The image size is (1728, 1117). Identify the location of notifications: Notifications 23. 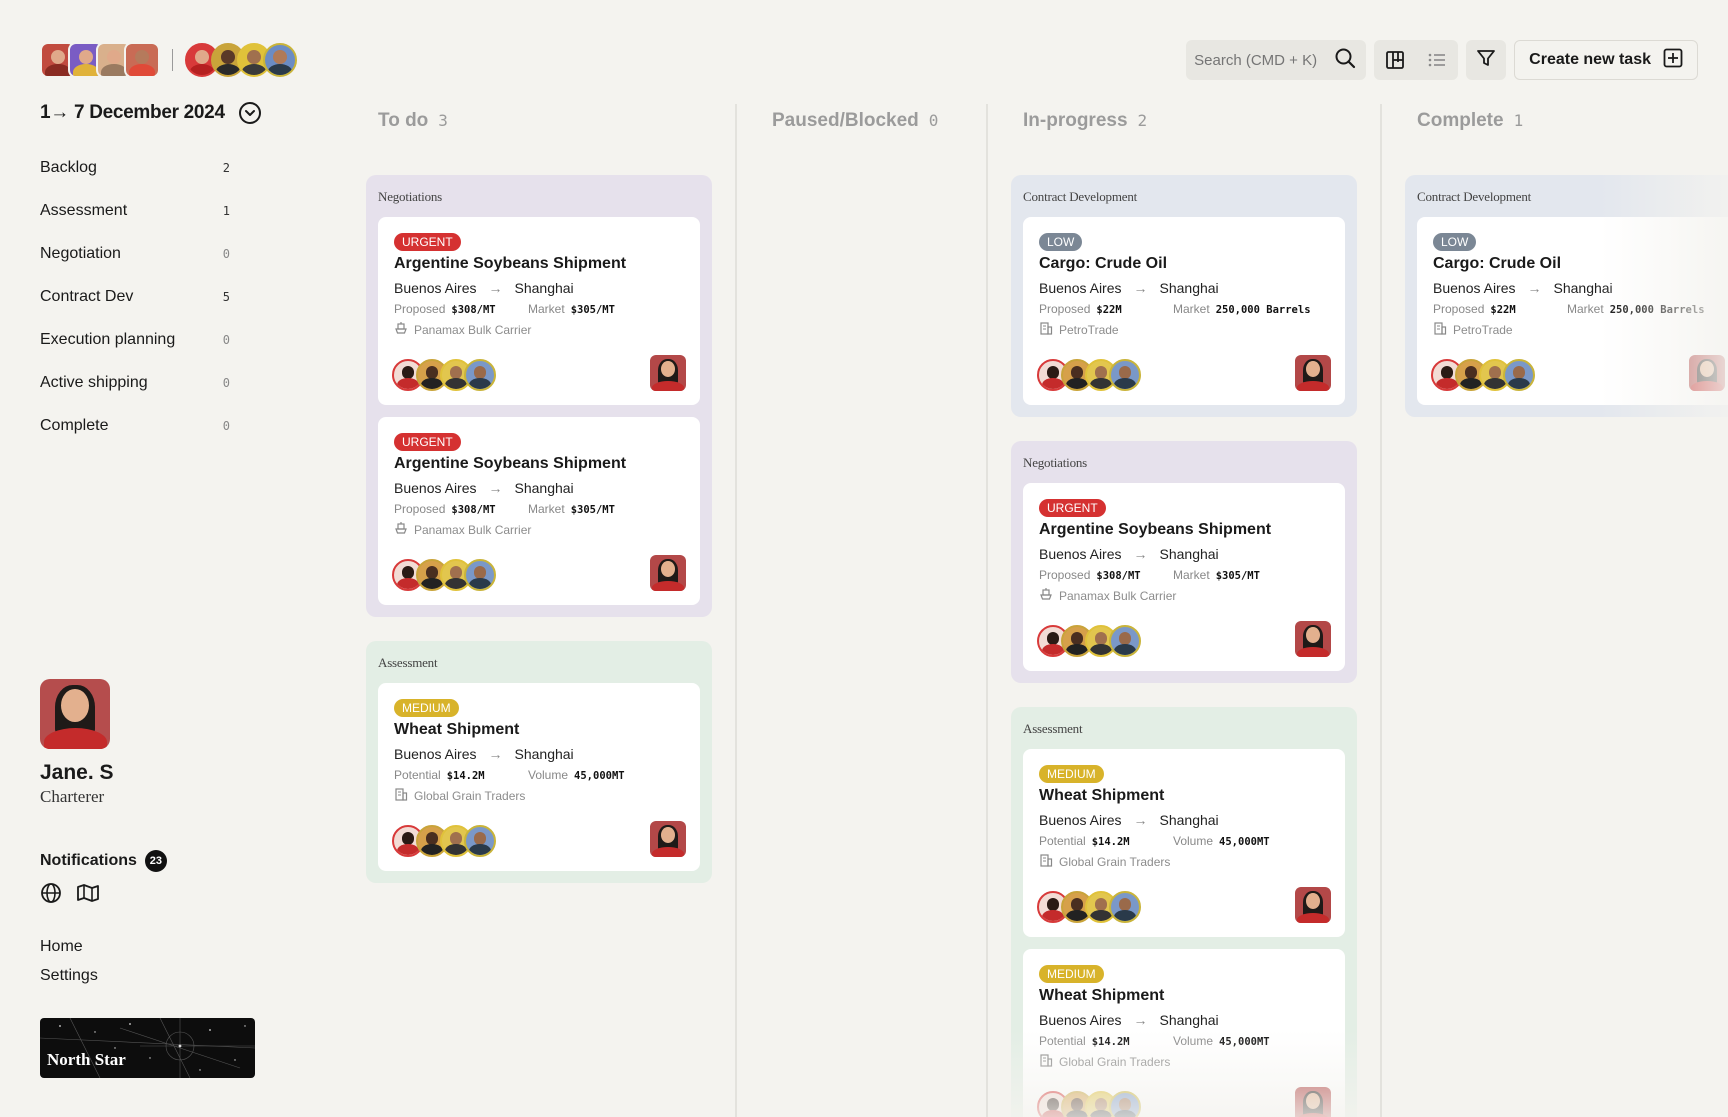
(103, 861).